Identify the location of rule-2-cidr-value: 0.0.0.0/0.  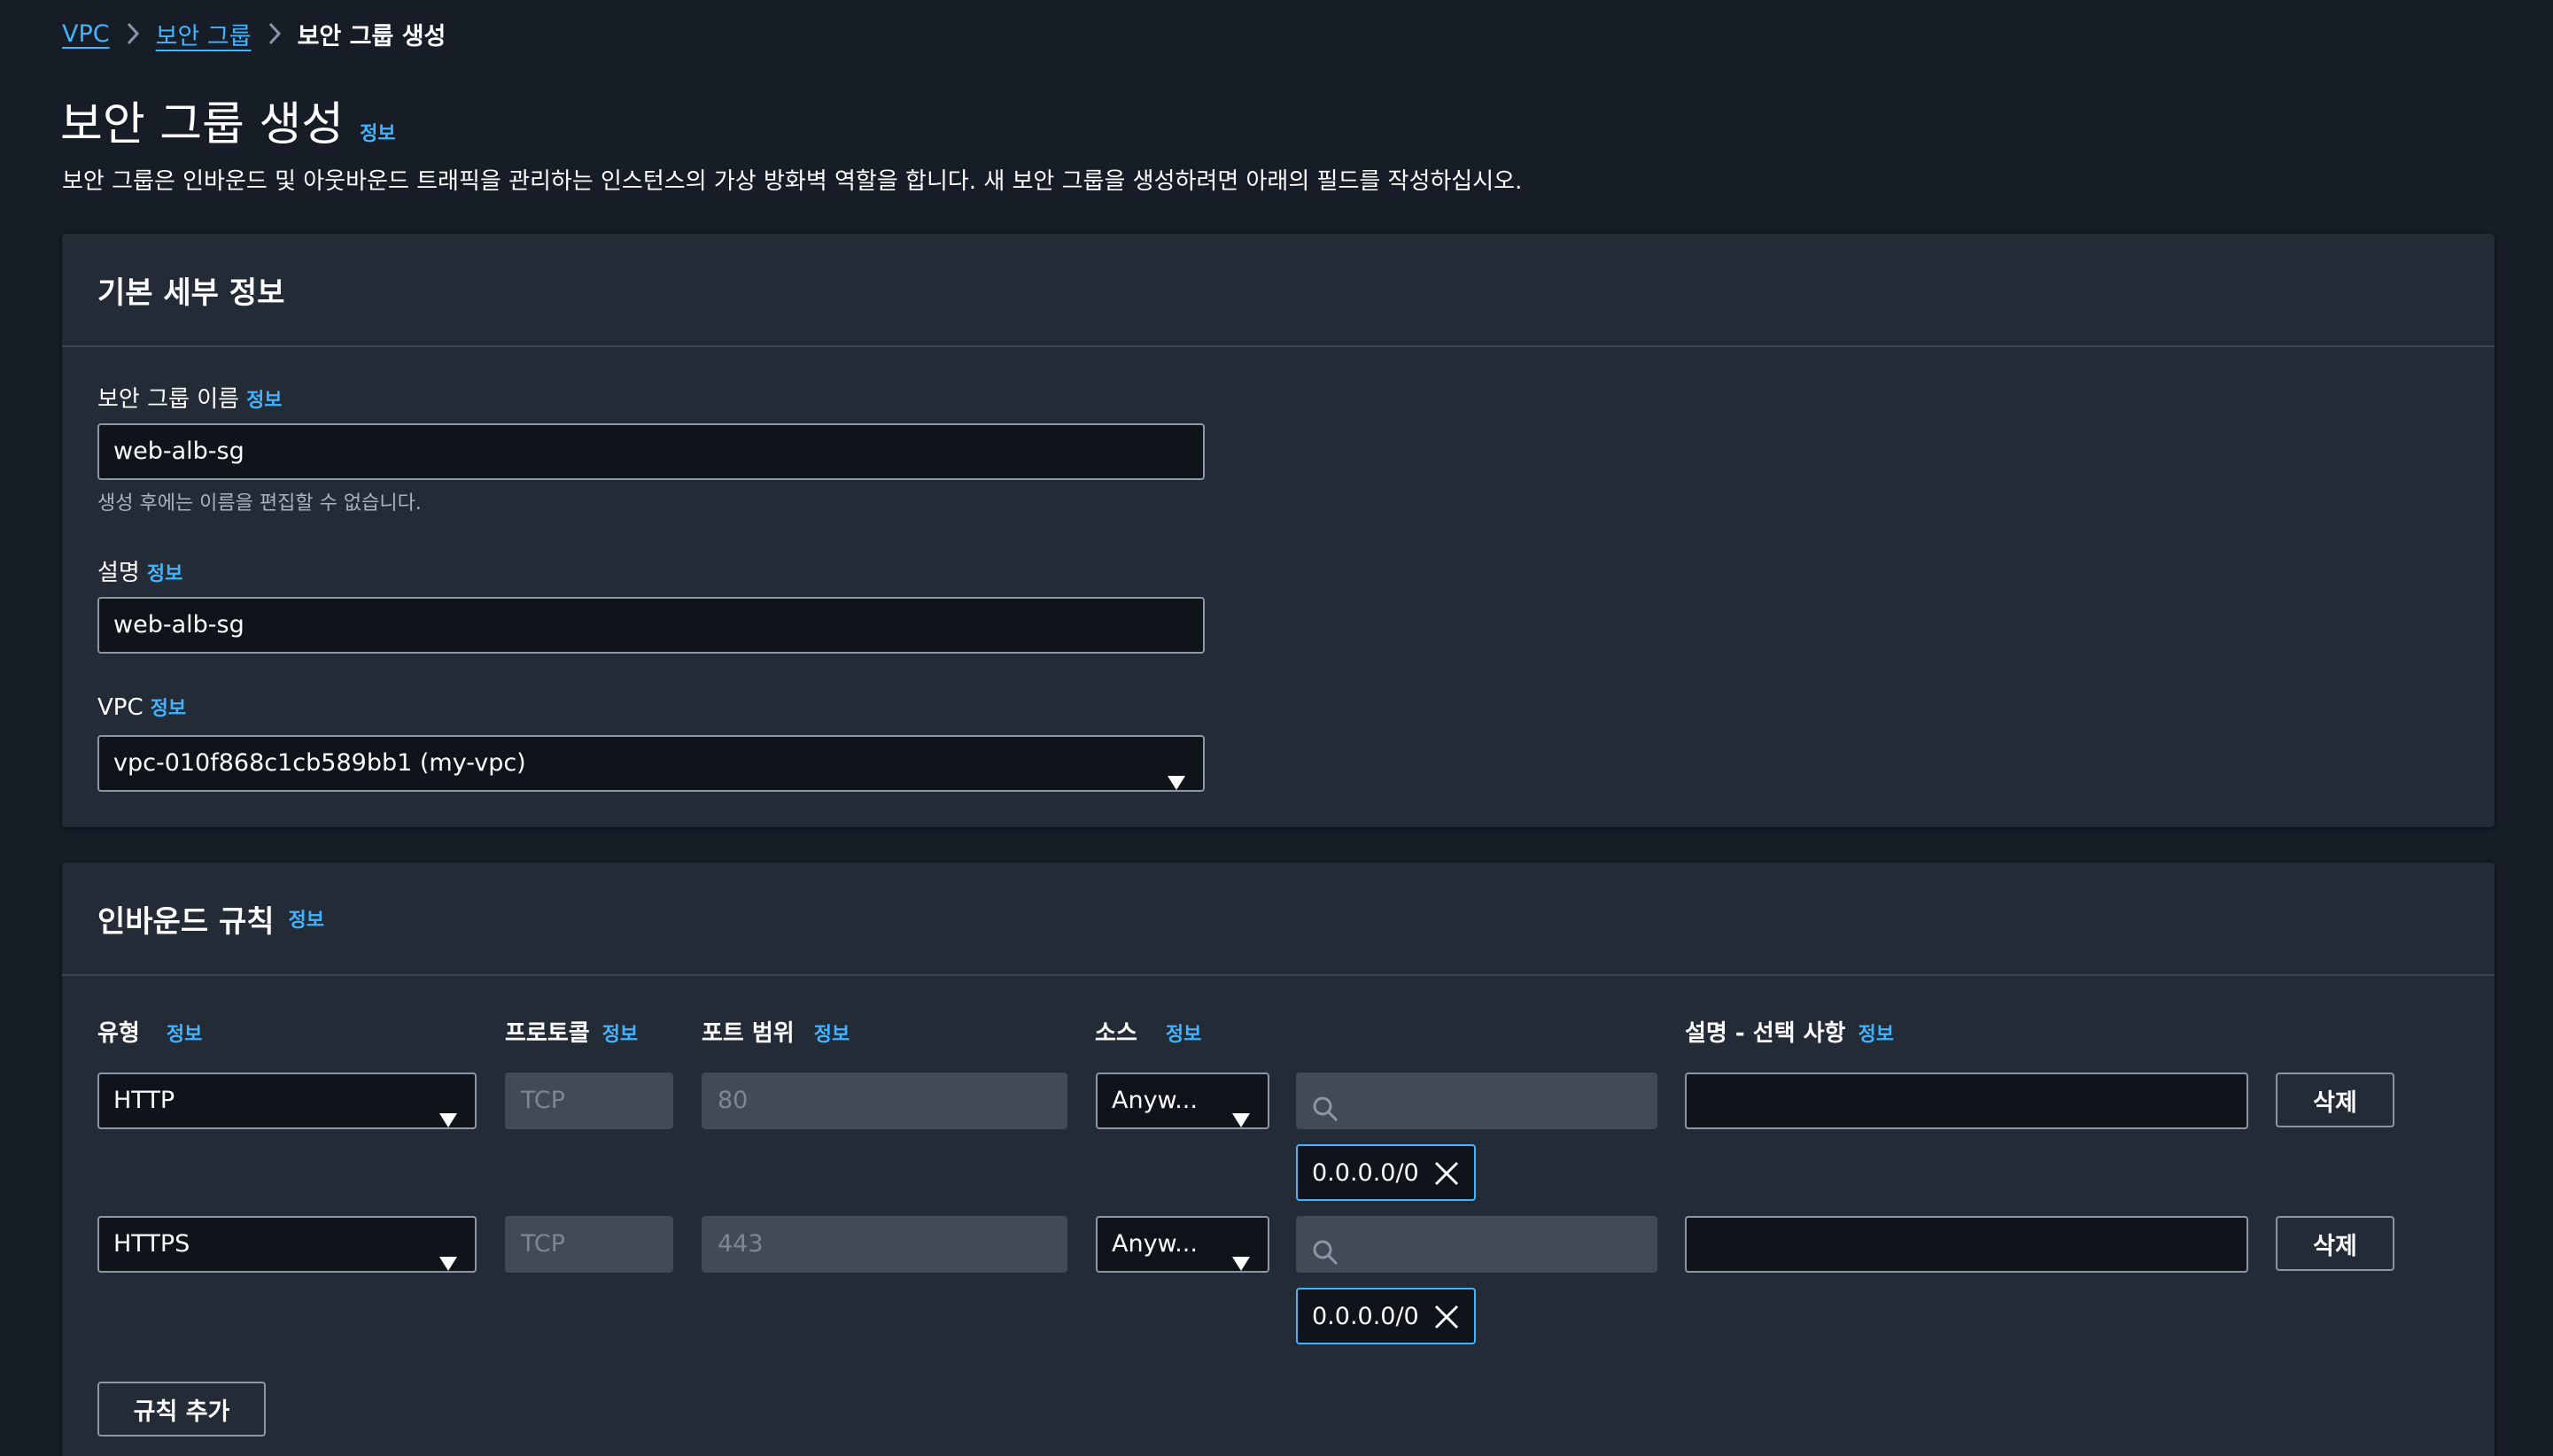
(1365, 1316).